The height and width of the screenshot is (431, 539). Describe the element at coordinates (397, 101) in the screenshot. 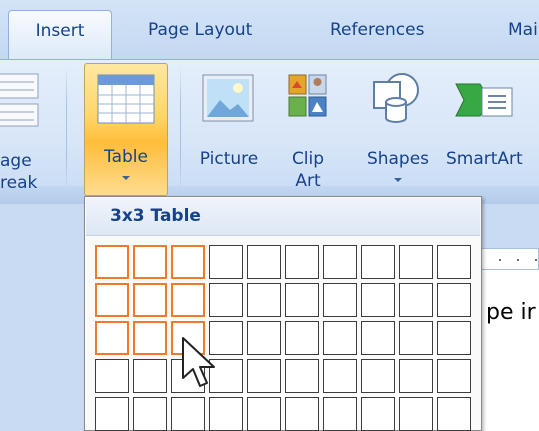

I see `shapes-icon` at that location.